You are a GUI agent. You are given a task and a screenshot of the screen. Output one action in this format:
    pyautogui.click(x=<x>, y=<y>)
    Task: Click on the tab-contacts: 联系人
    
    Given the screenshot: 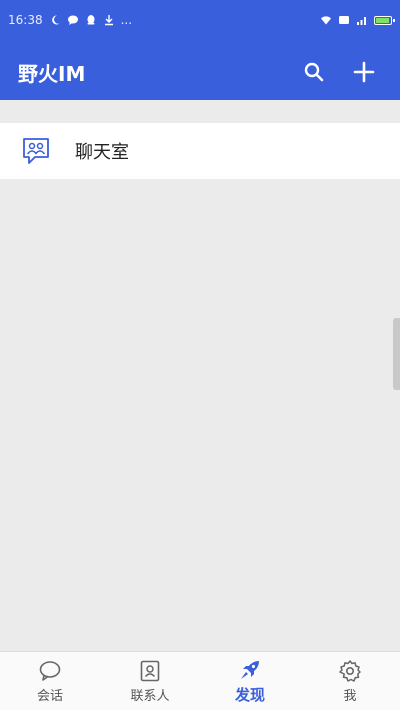 What is the action you would take?
    pyautogui.click(x=150, y=681)
    